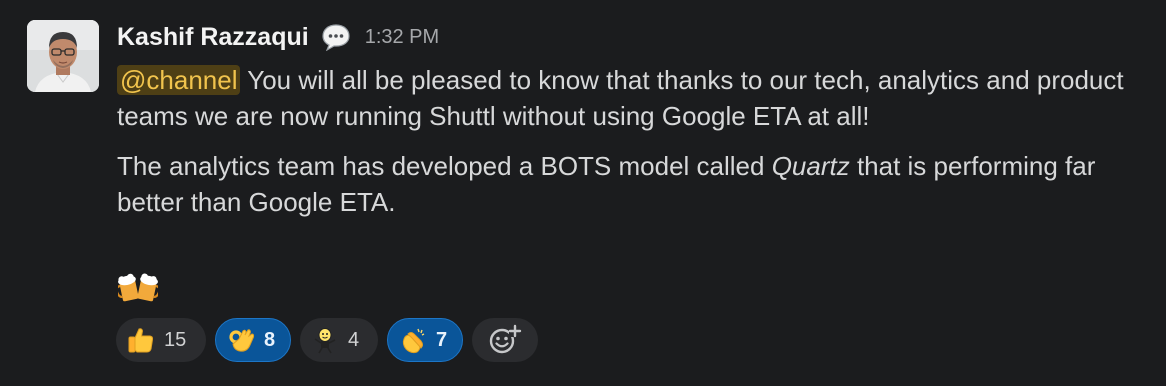  I want to click on avatar-photo, so click(63, 56).